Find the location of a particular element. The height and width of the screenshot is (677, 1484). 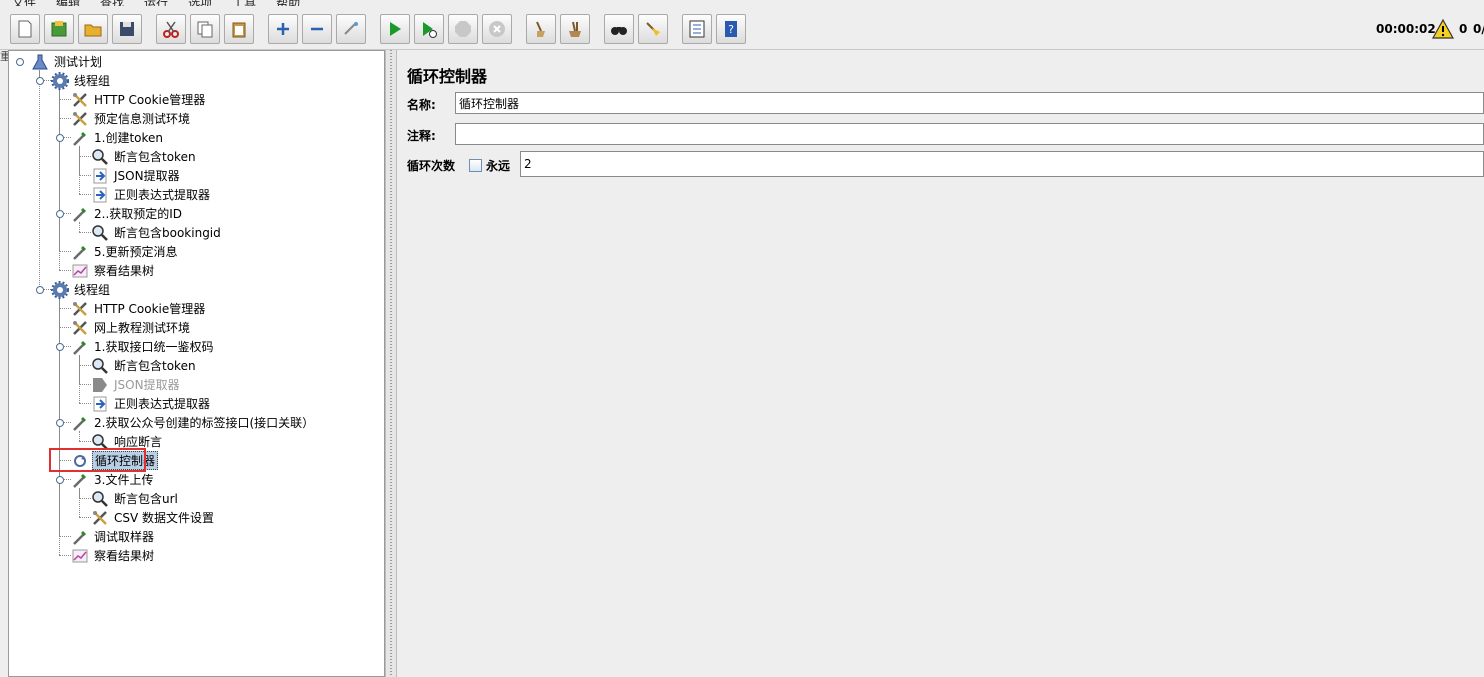

stop-button is located at coordinates (463, 29).